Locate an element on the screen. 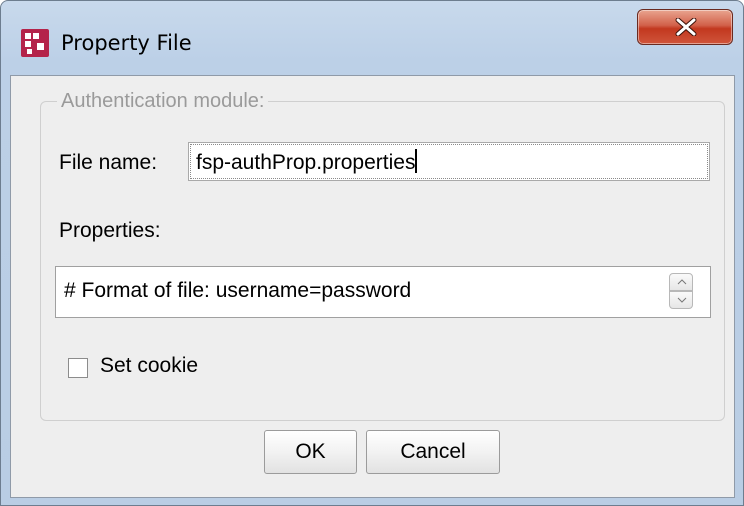 Image resolution: width=744 pixels, height=506 pixels. scroll-up-button is located at coordinates (681, 282).